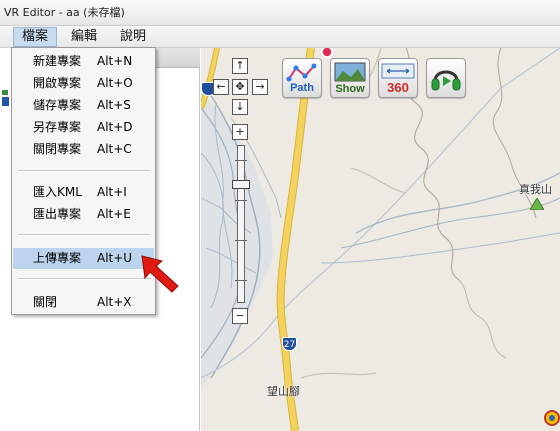  What do you see at coordinates (133, 37) in the screenshot?
I see `menu-help: 說明` at bounding box center [133, 37].